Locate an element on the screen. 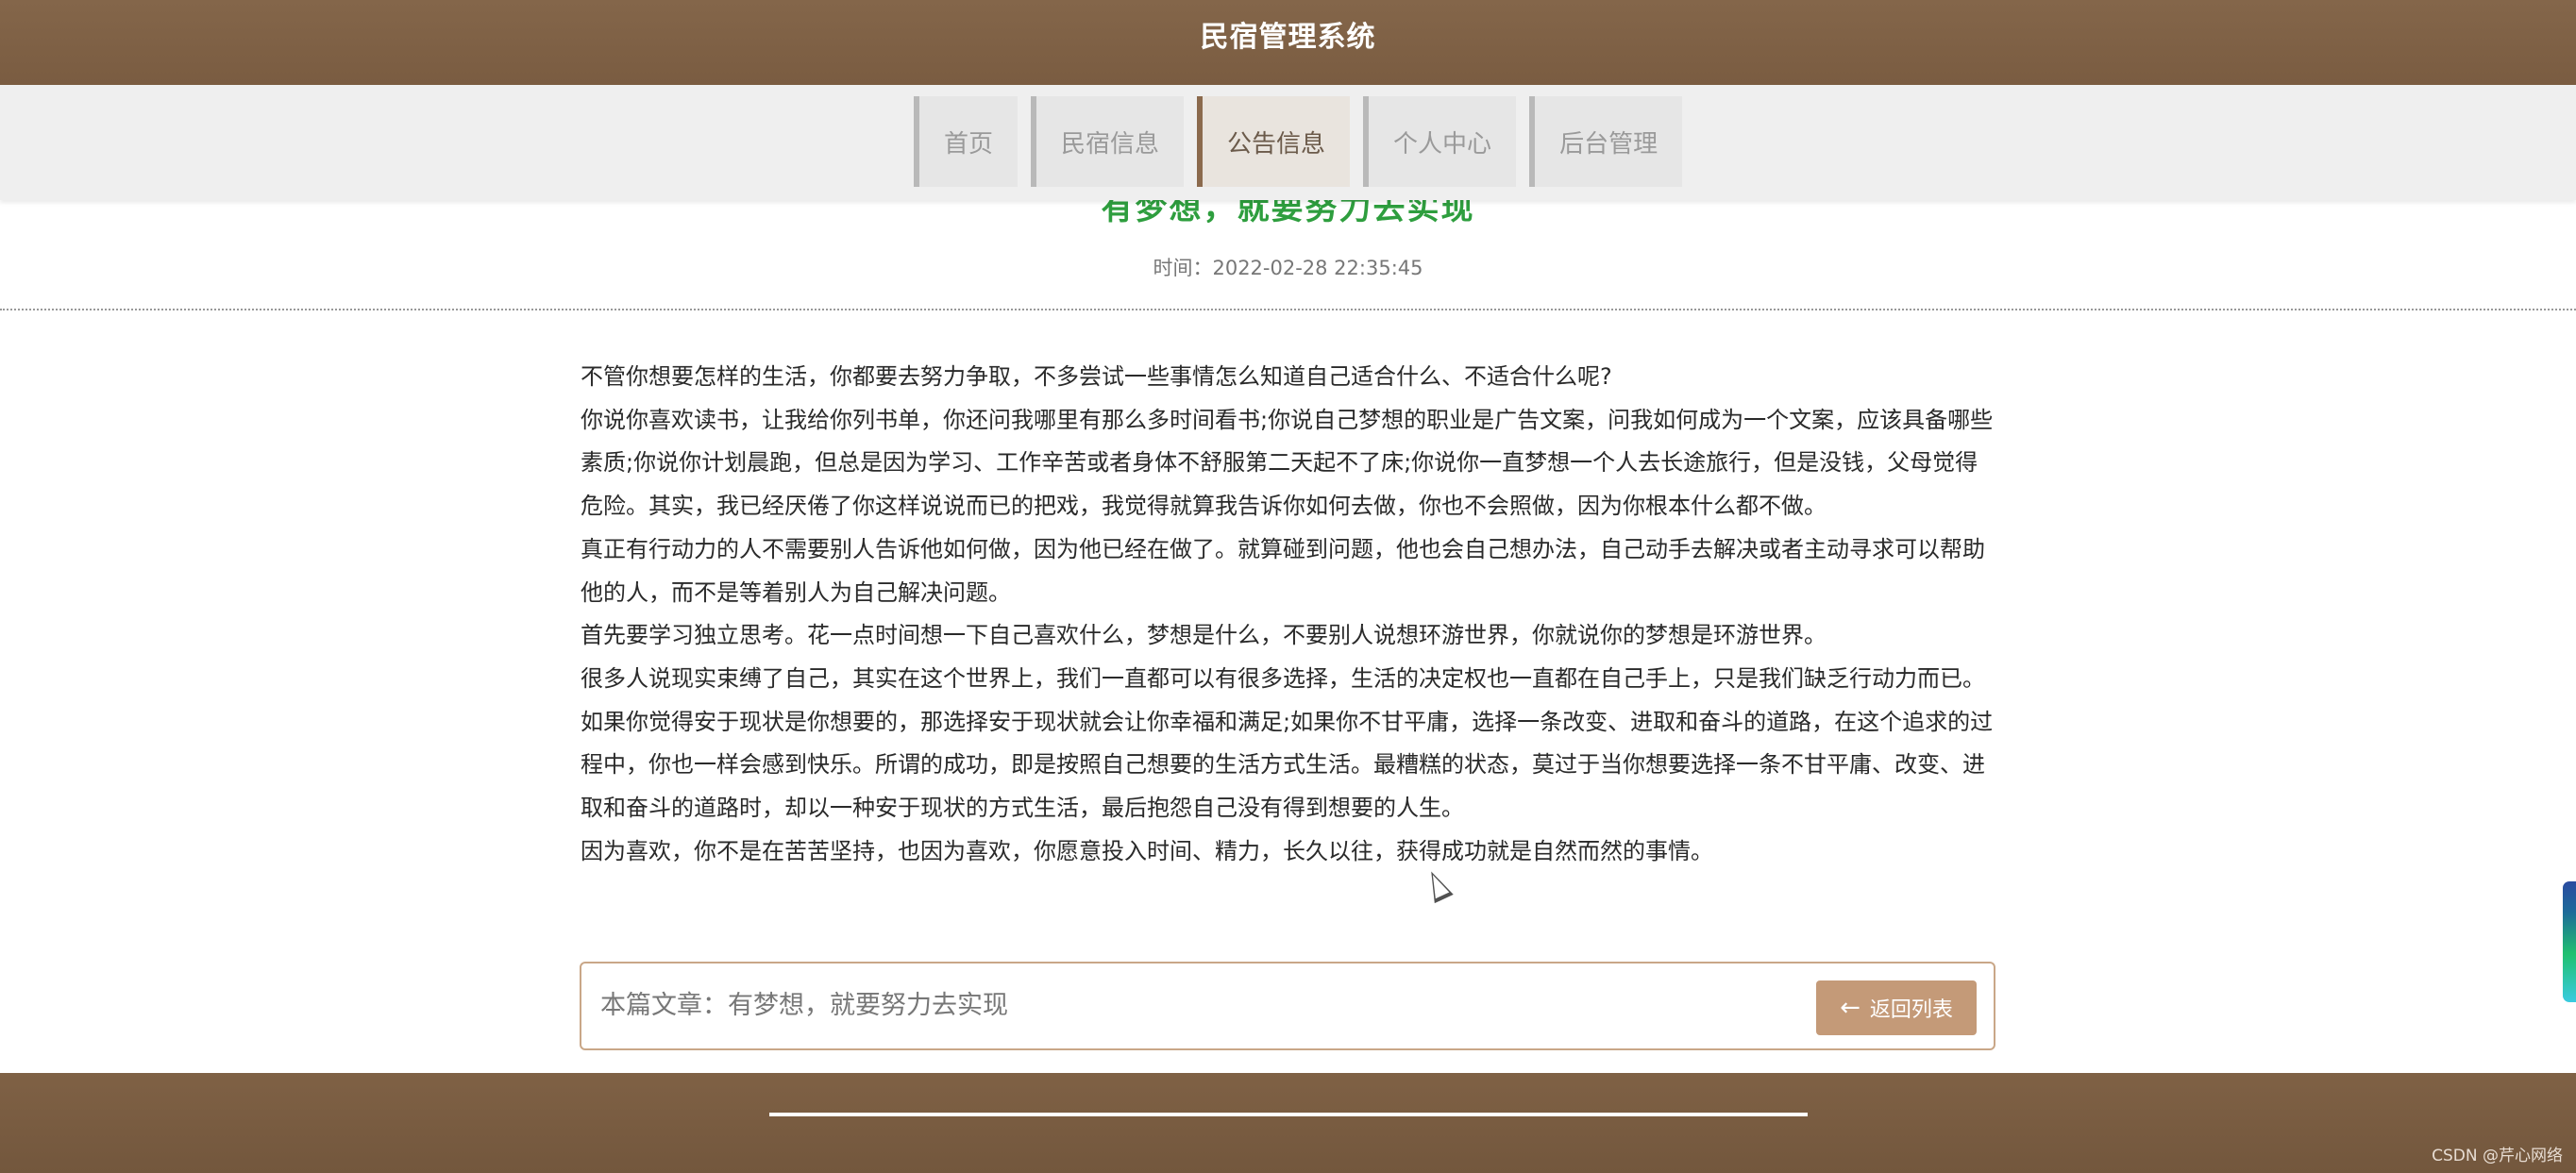 The width and height of the screenshot is (2576, 1173). top-header: 民宿管理系统 is located at coordinates (1288, 42).